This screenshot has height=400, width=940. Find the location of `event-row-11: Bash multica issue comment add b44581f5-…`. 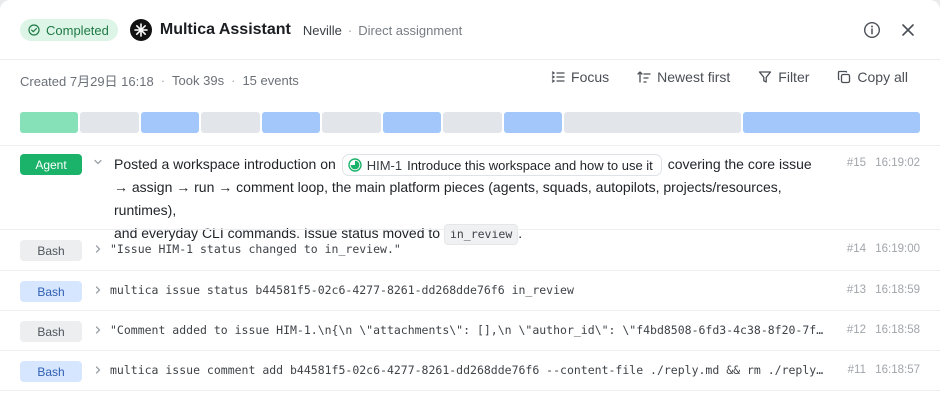

event-row-11: Bash multica issue comment add b44581f5-… is located at coordinates (470, 371).